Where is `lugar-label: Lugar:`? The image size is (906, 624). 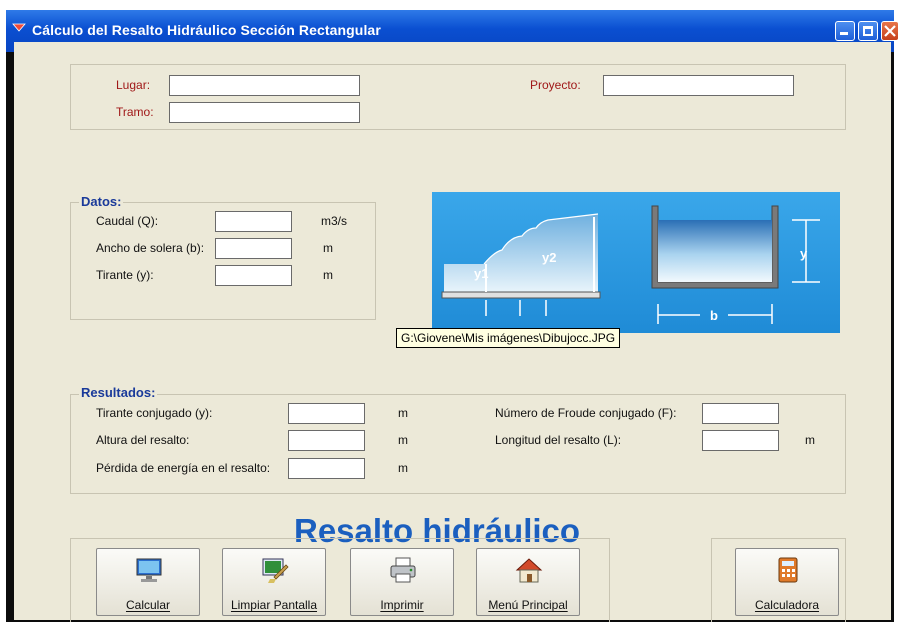
lugar-label: Lugar: is located at coordinates (133, 85).